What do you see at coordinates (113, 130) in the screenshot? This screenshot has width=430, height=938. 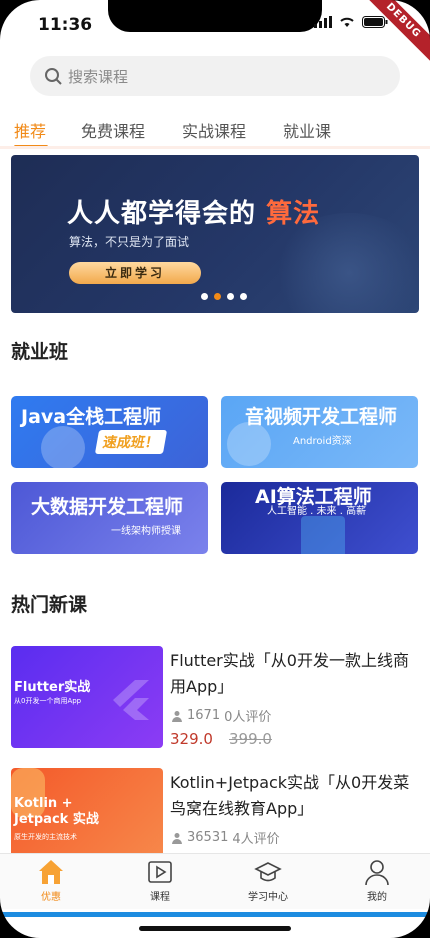 I see `tab-free-courses: 免费课程` at bounding box center [113, 130].